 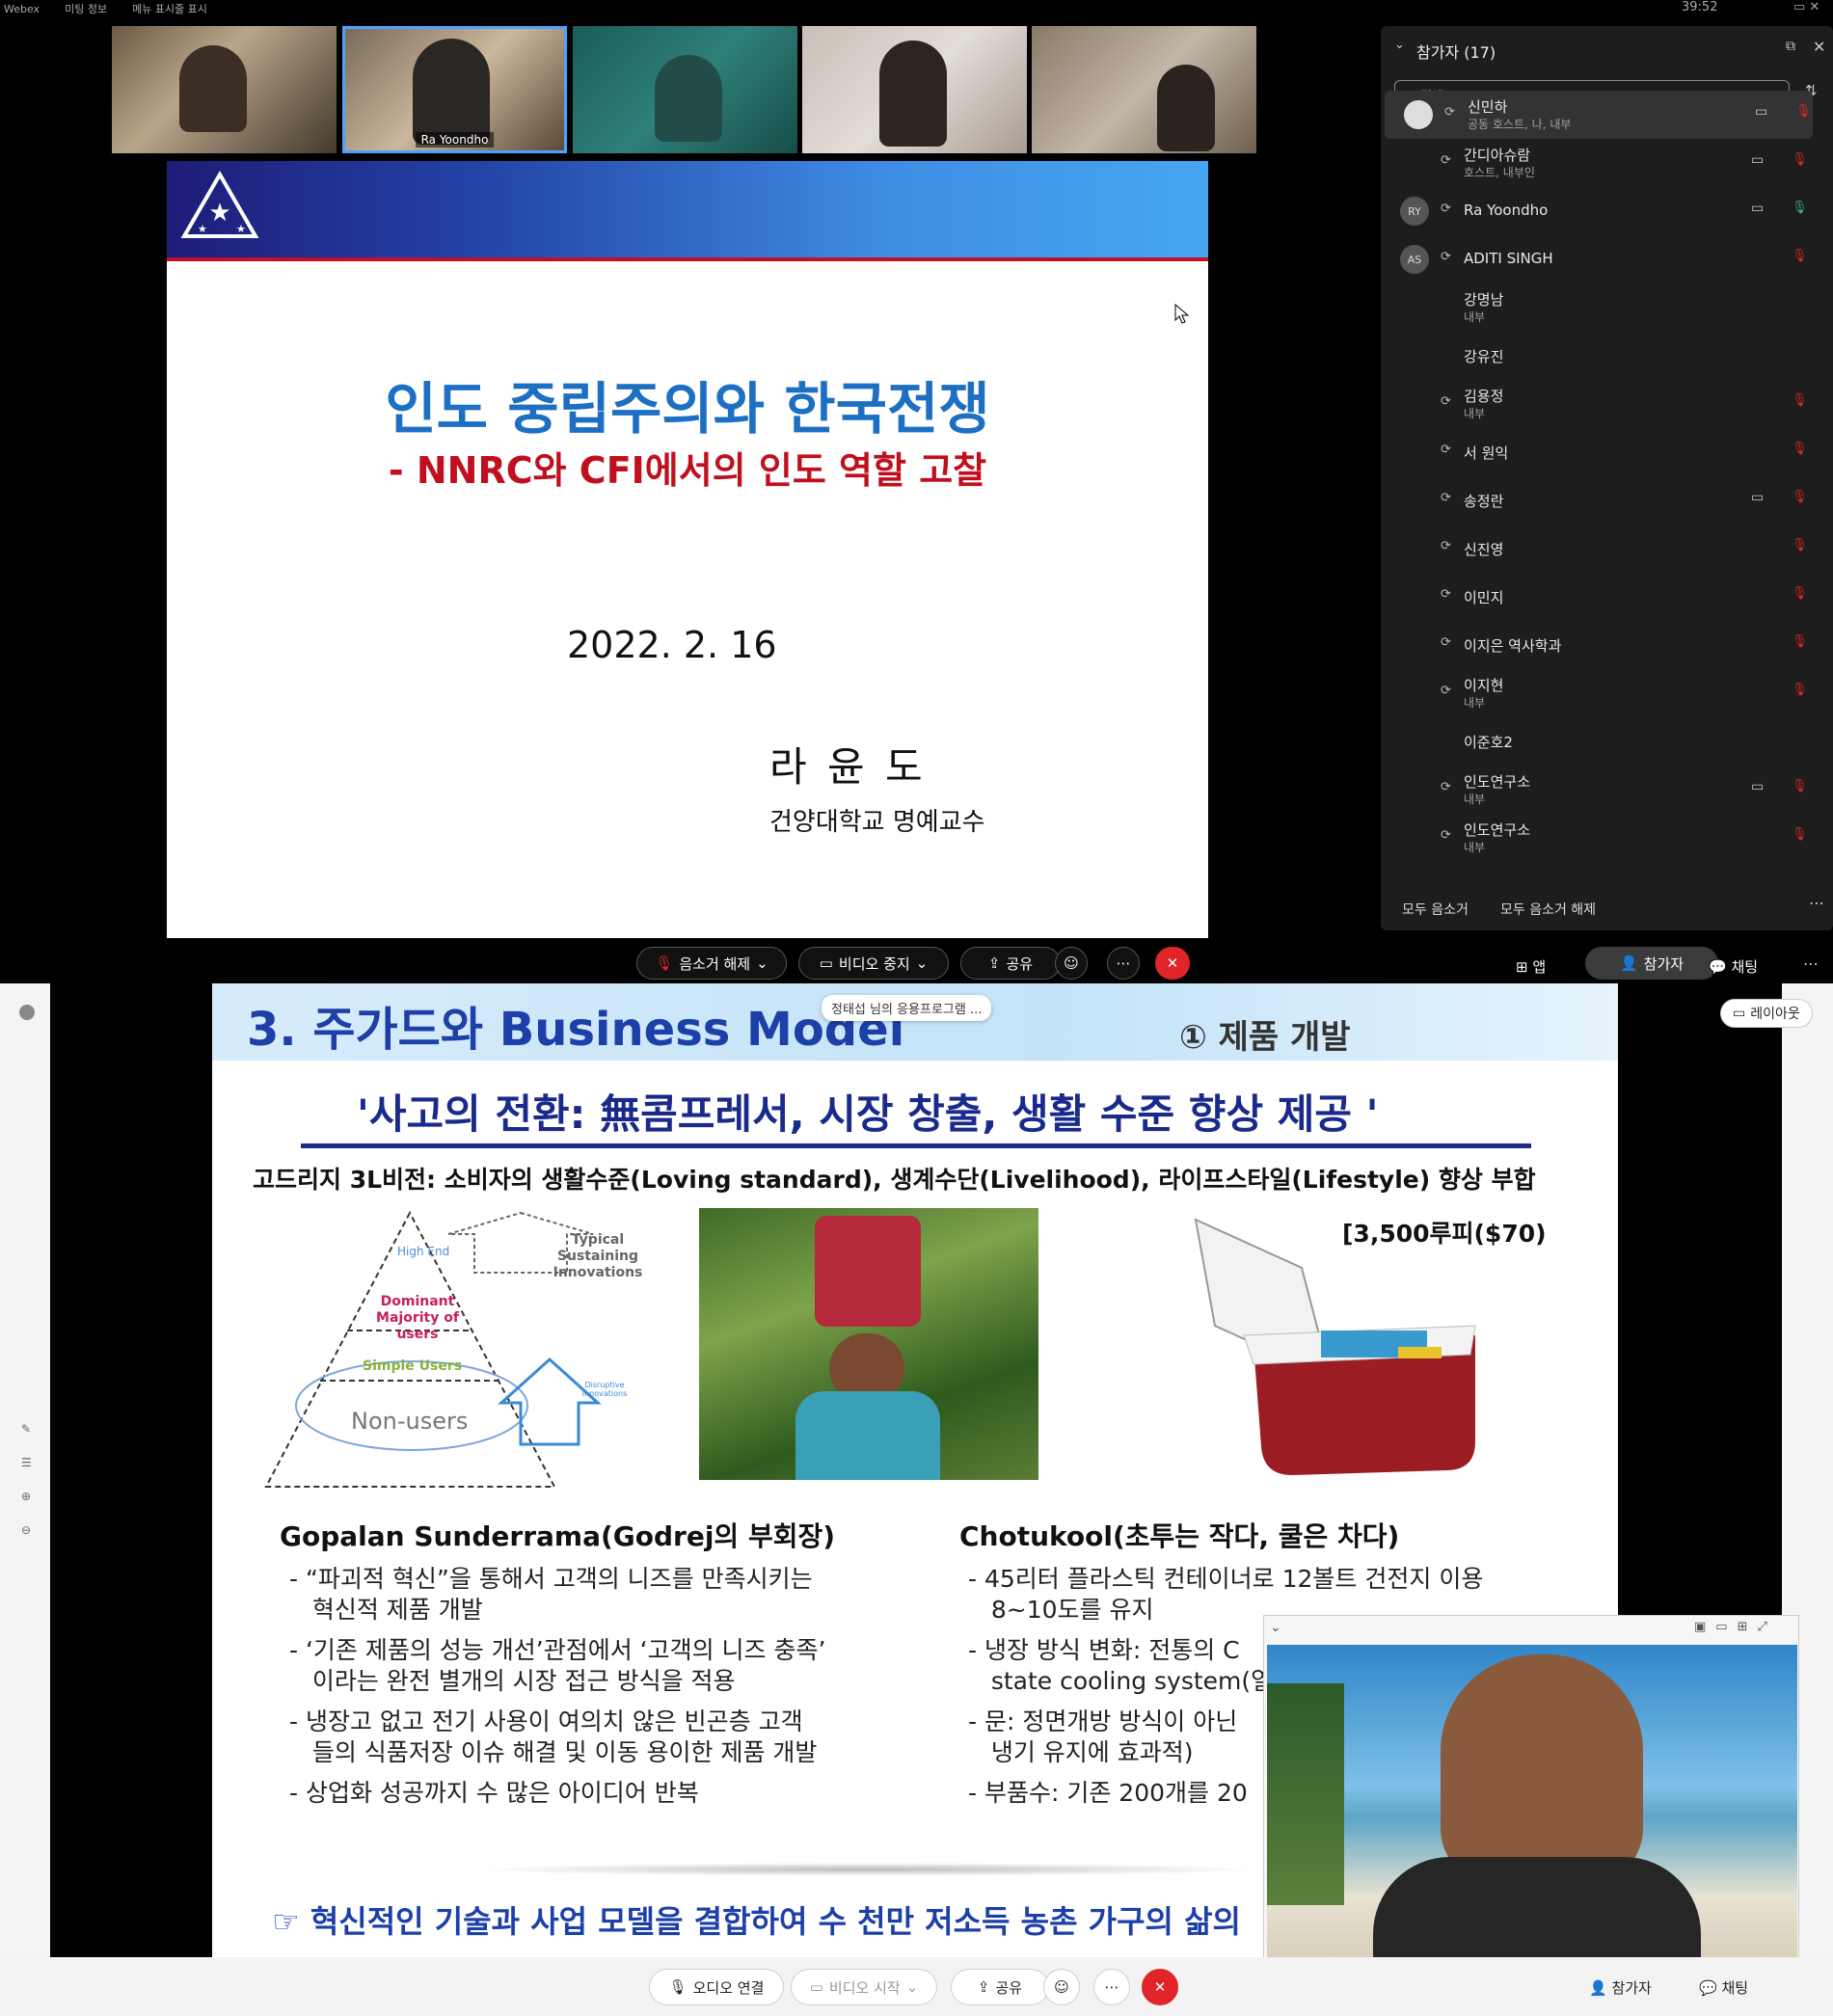 What do you see at coordinates (1607, 741) in the screenshot?
I see `participant-row: 이준호2` at bounding box center [1607, 741].